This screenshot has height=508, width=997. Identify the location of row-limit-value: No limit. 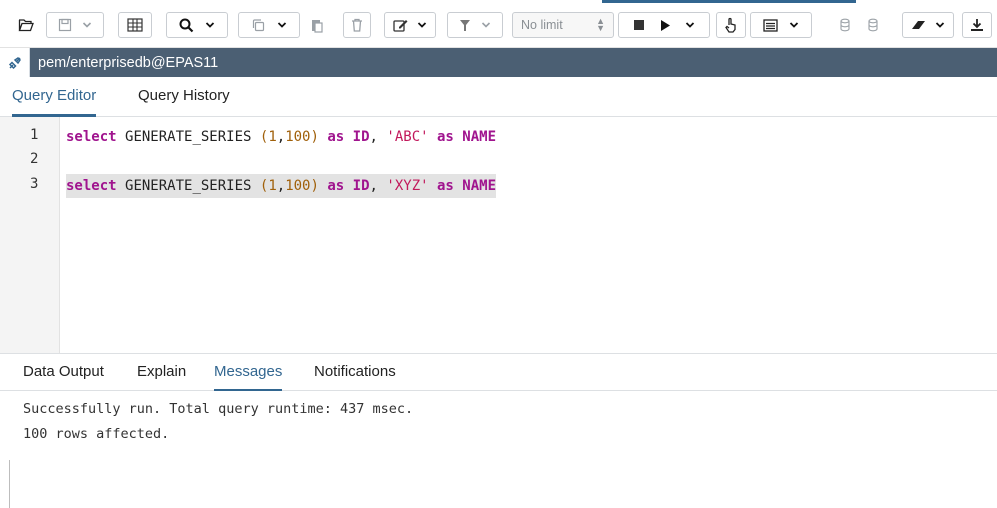
(542, 25).